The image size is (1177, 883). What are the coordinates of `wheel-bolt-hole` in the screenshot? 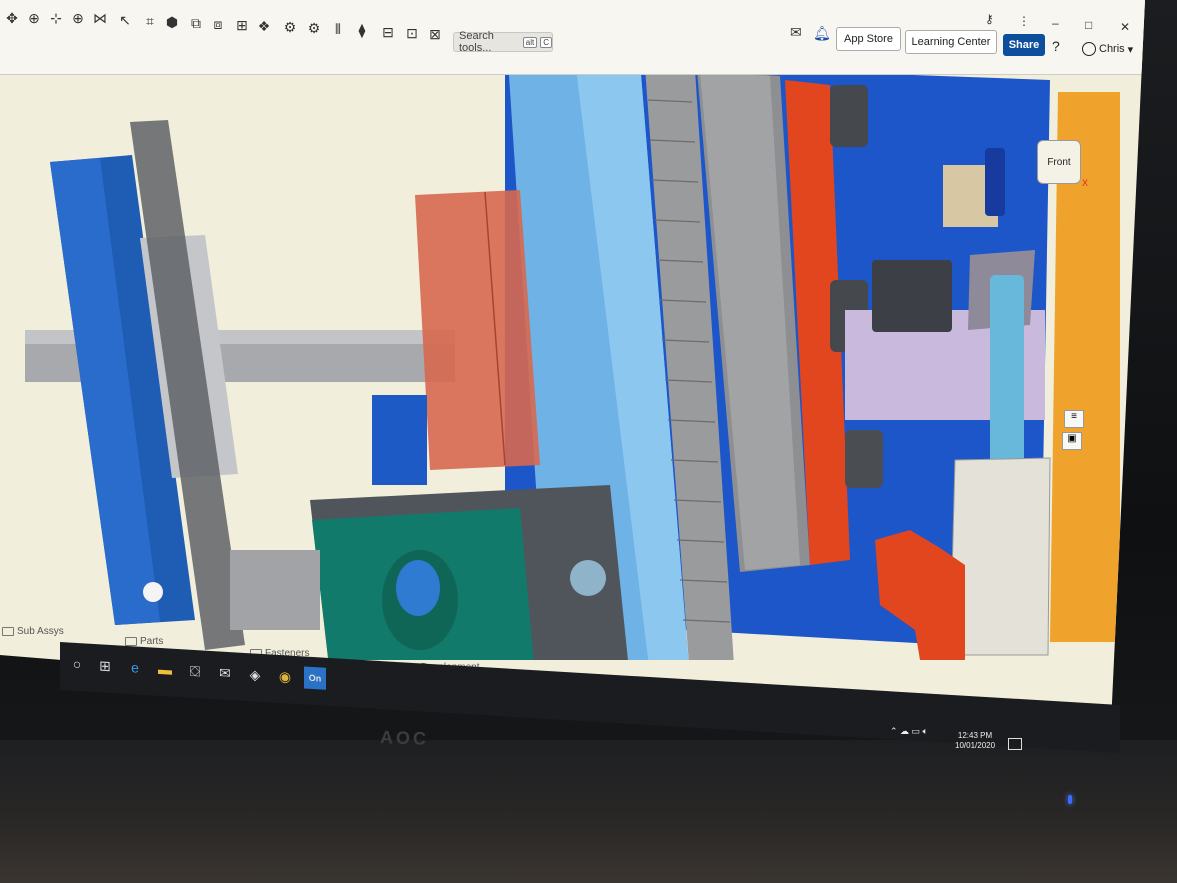 It's located at (153, 592).